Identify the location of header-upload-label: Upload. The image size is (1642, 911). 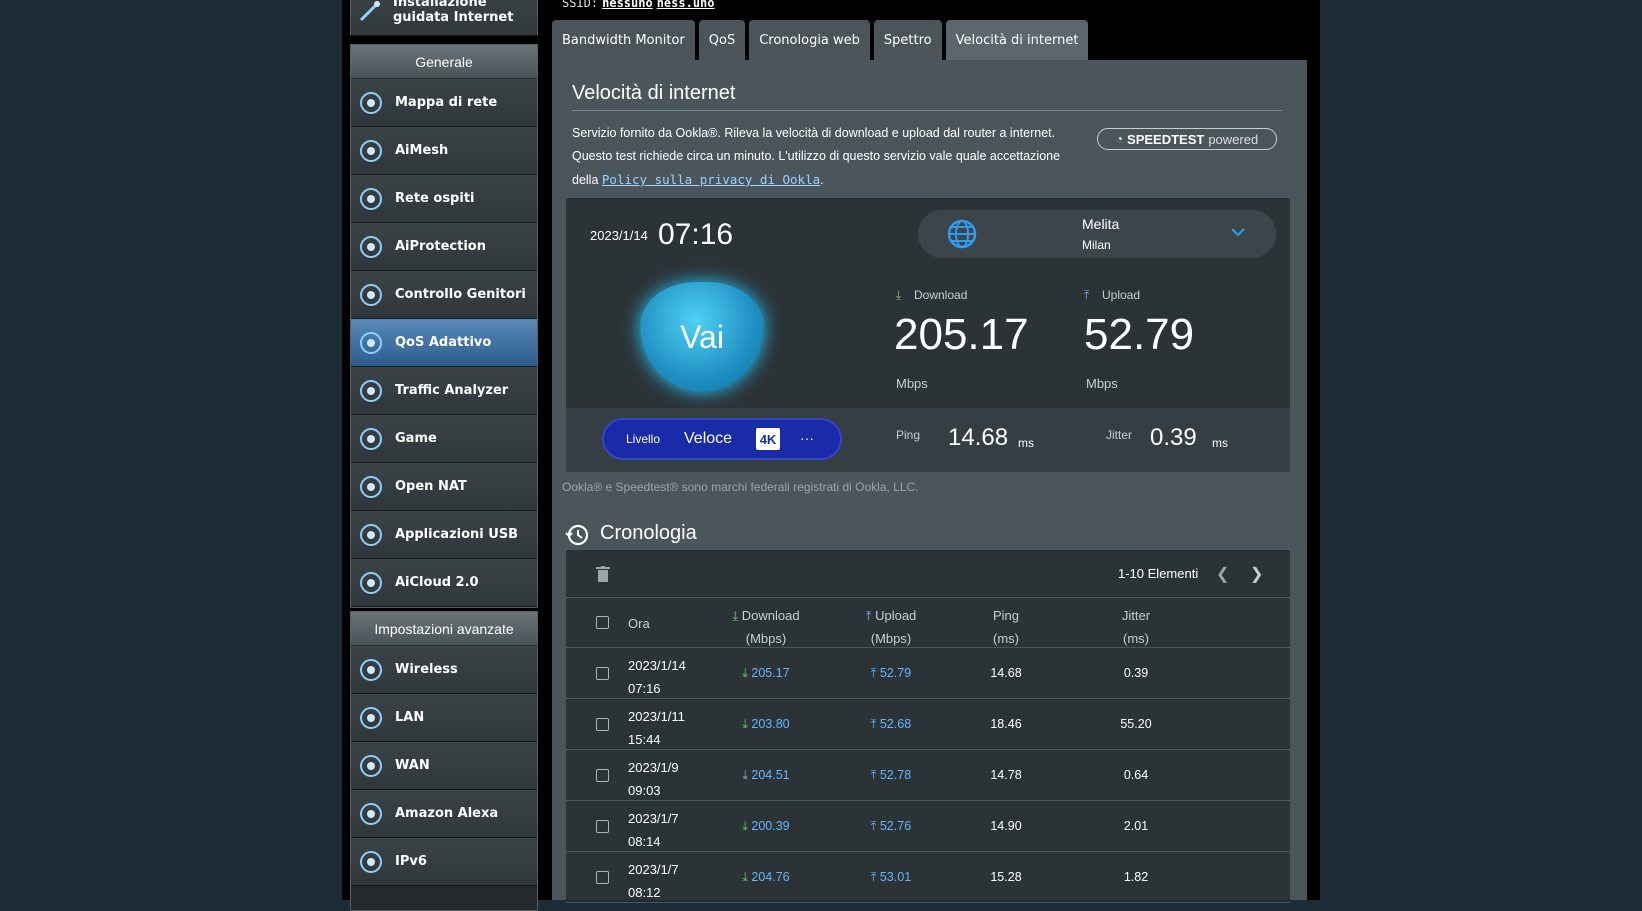
(896, 615).